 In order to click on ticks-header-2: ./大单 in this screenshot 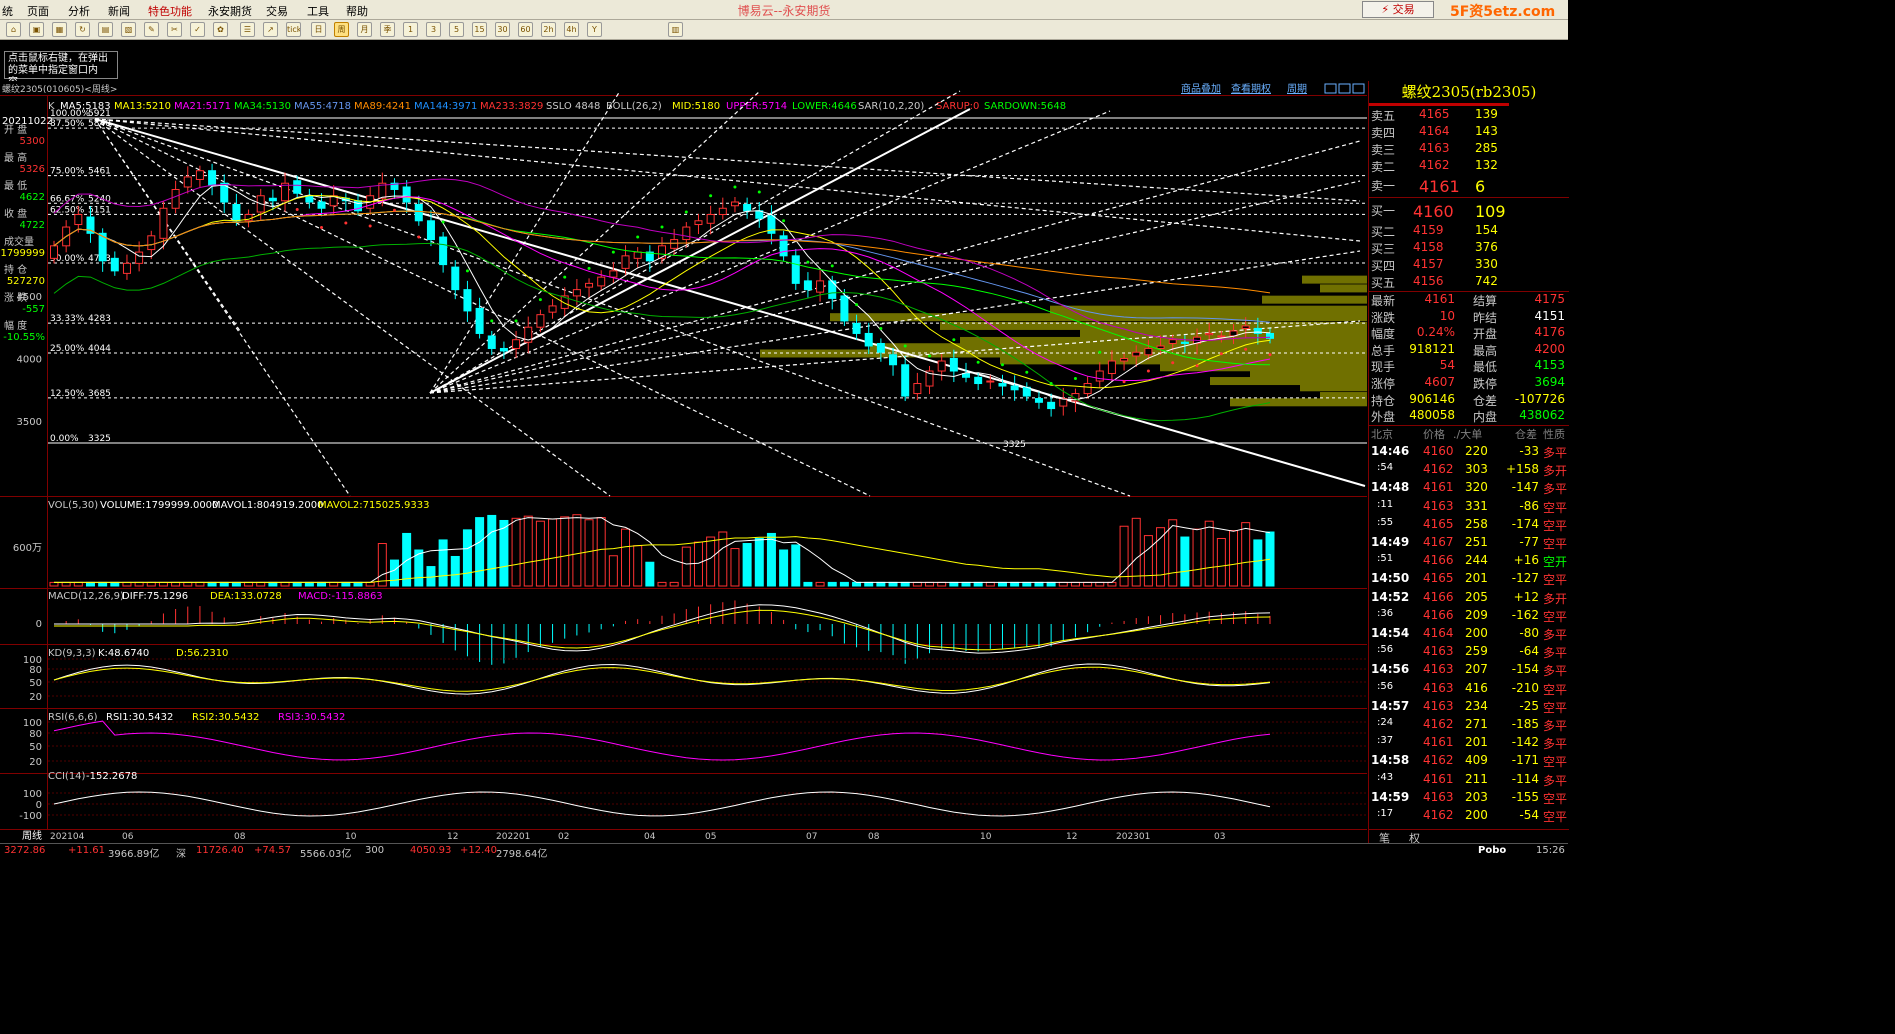, I will do `click(1468, 434)`.